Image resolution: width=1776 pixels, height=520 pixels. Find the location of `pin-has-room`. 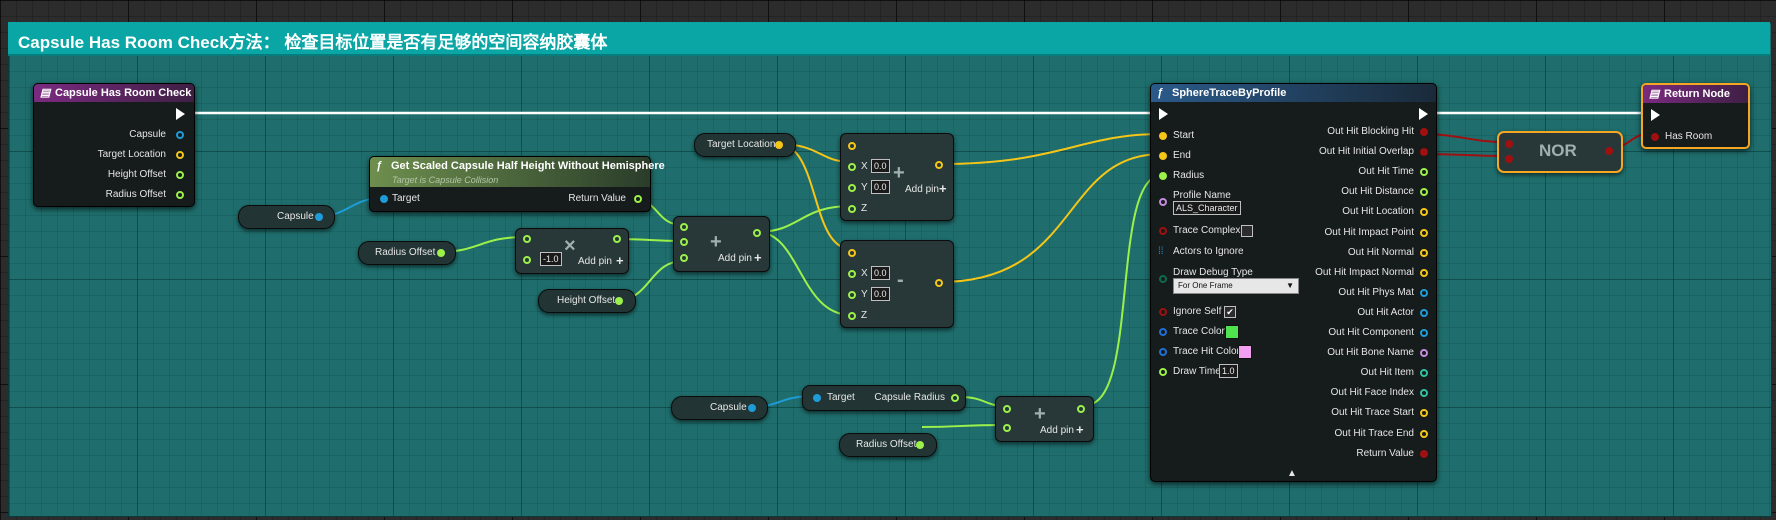

pin-has-room is located at coordinates (1655, 137).